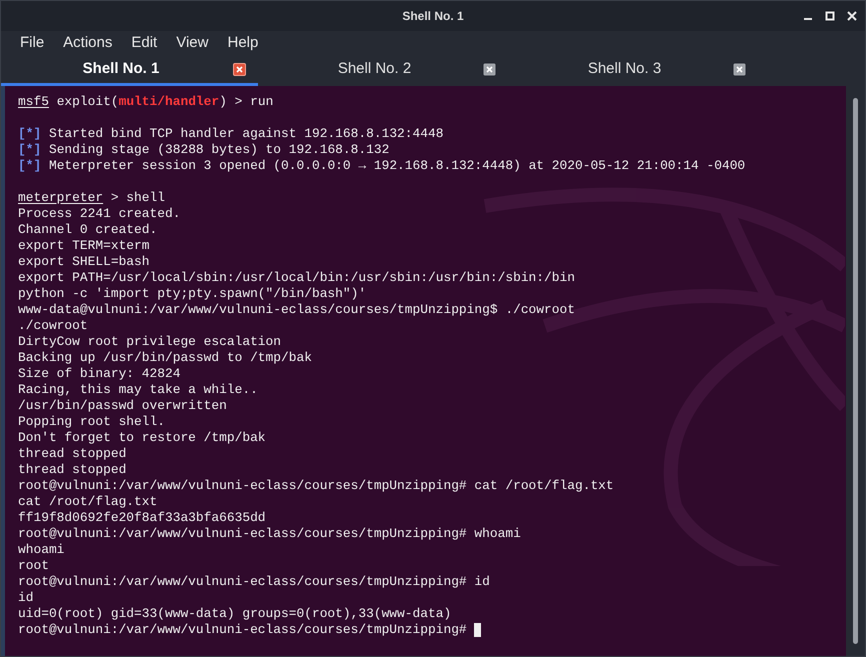 The height and width of the screenshot is (657, 866). I want to click on terminal-line: id, so click(26, 598).